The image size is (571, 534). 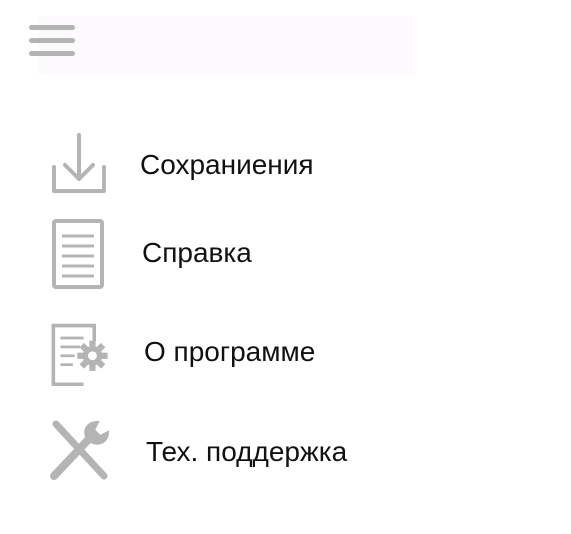 I want to click on menu-item-about: О программе, so click(x=220, y=354).